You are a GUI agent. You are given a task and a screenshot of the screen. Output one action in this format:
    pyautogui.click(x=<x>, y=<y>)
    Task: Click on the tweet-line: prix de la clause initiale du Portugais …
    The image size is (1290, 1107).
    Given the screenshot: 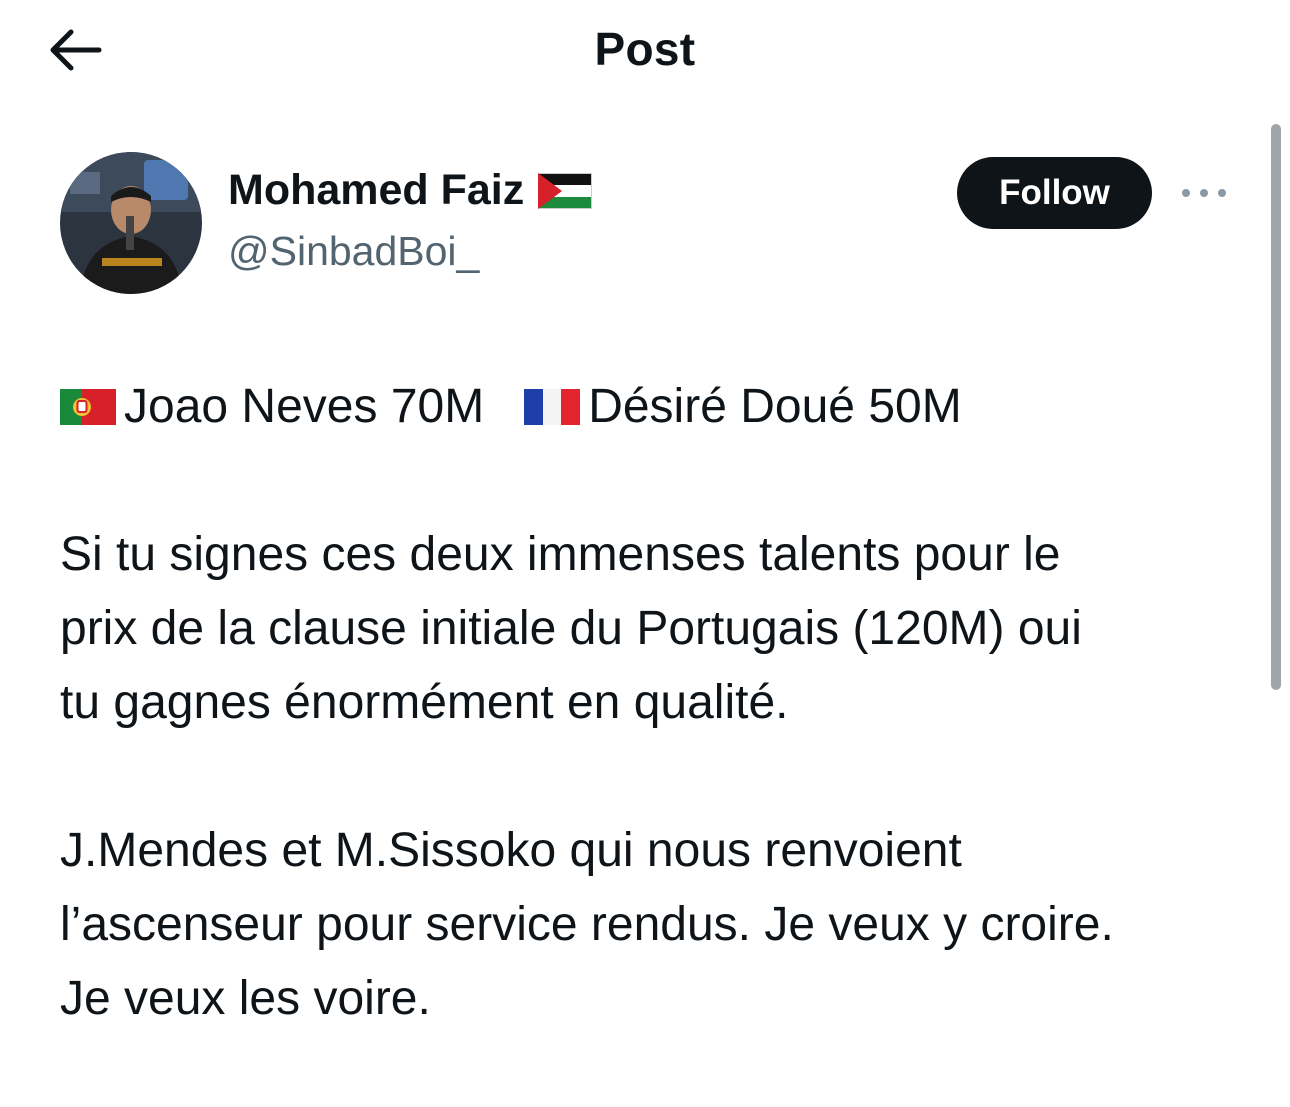 What is the action you would take?
    pyautogui.click(x=571, y=628)
    